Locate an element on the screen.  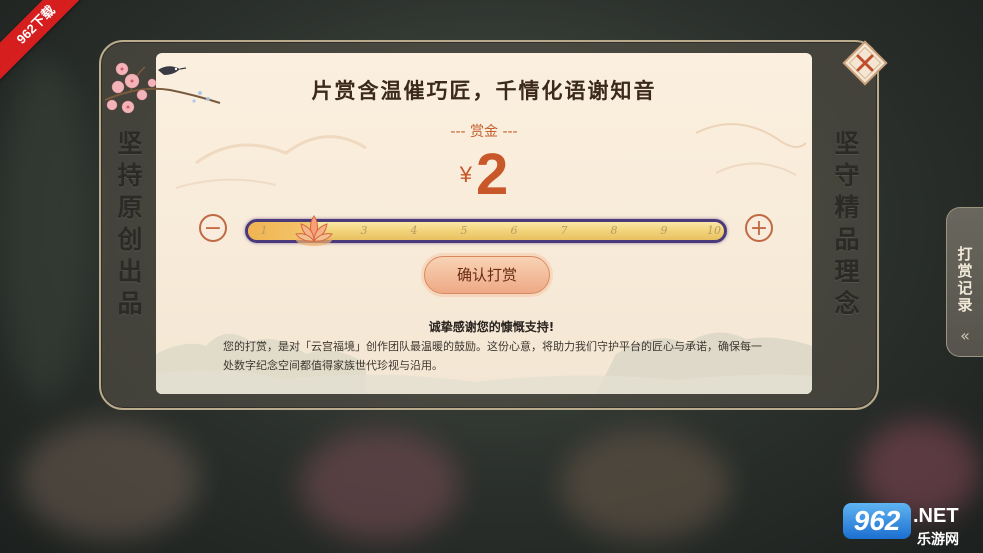
reward-slider: 12345678910 is located at coordinates (486, 230).